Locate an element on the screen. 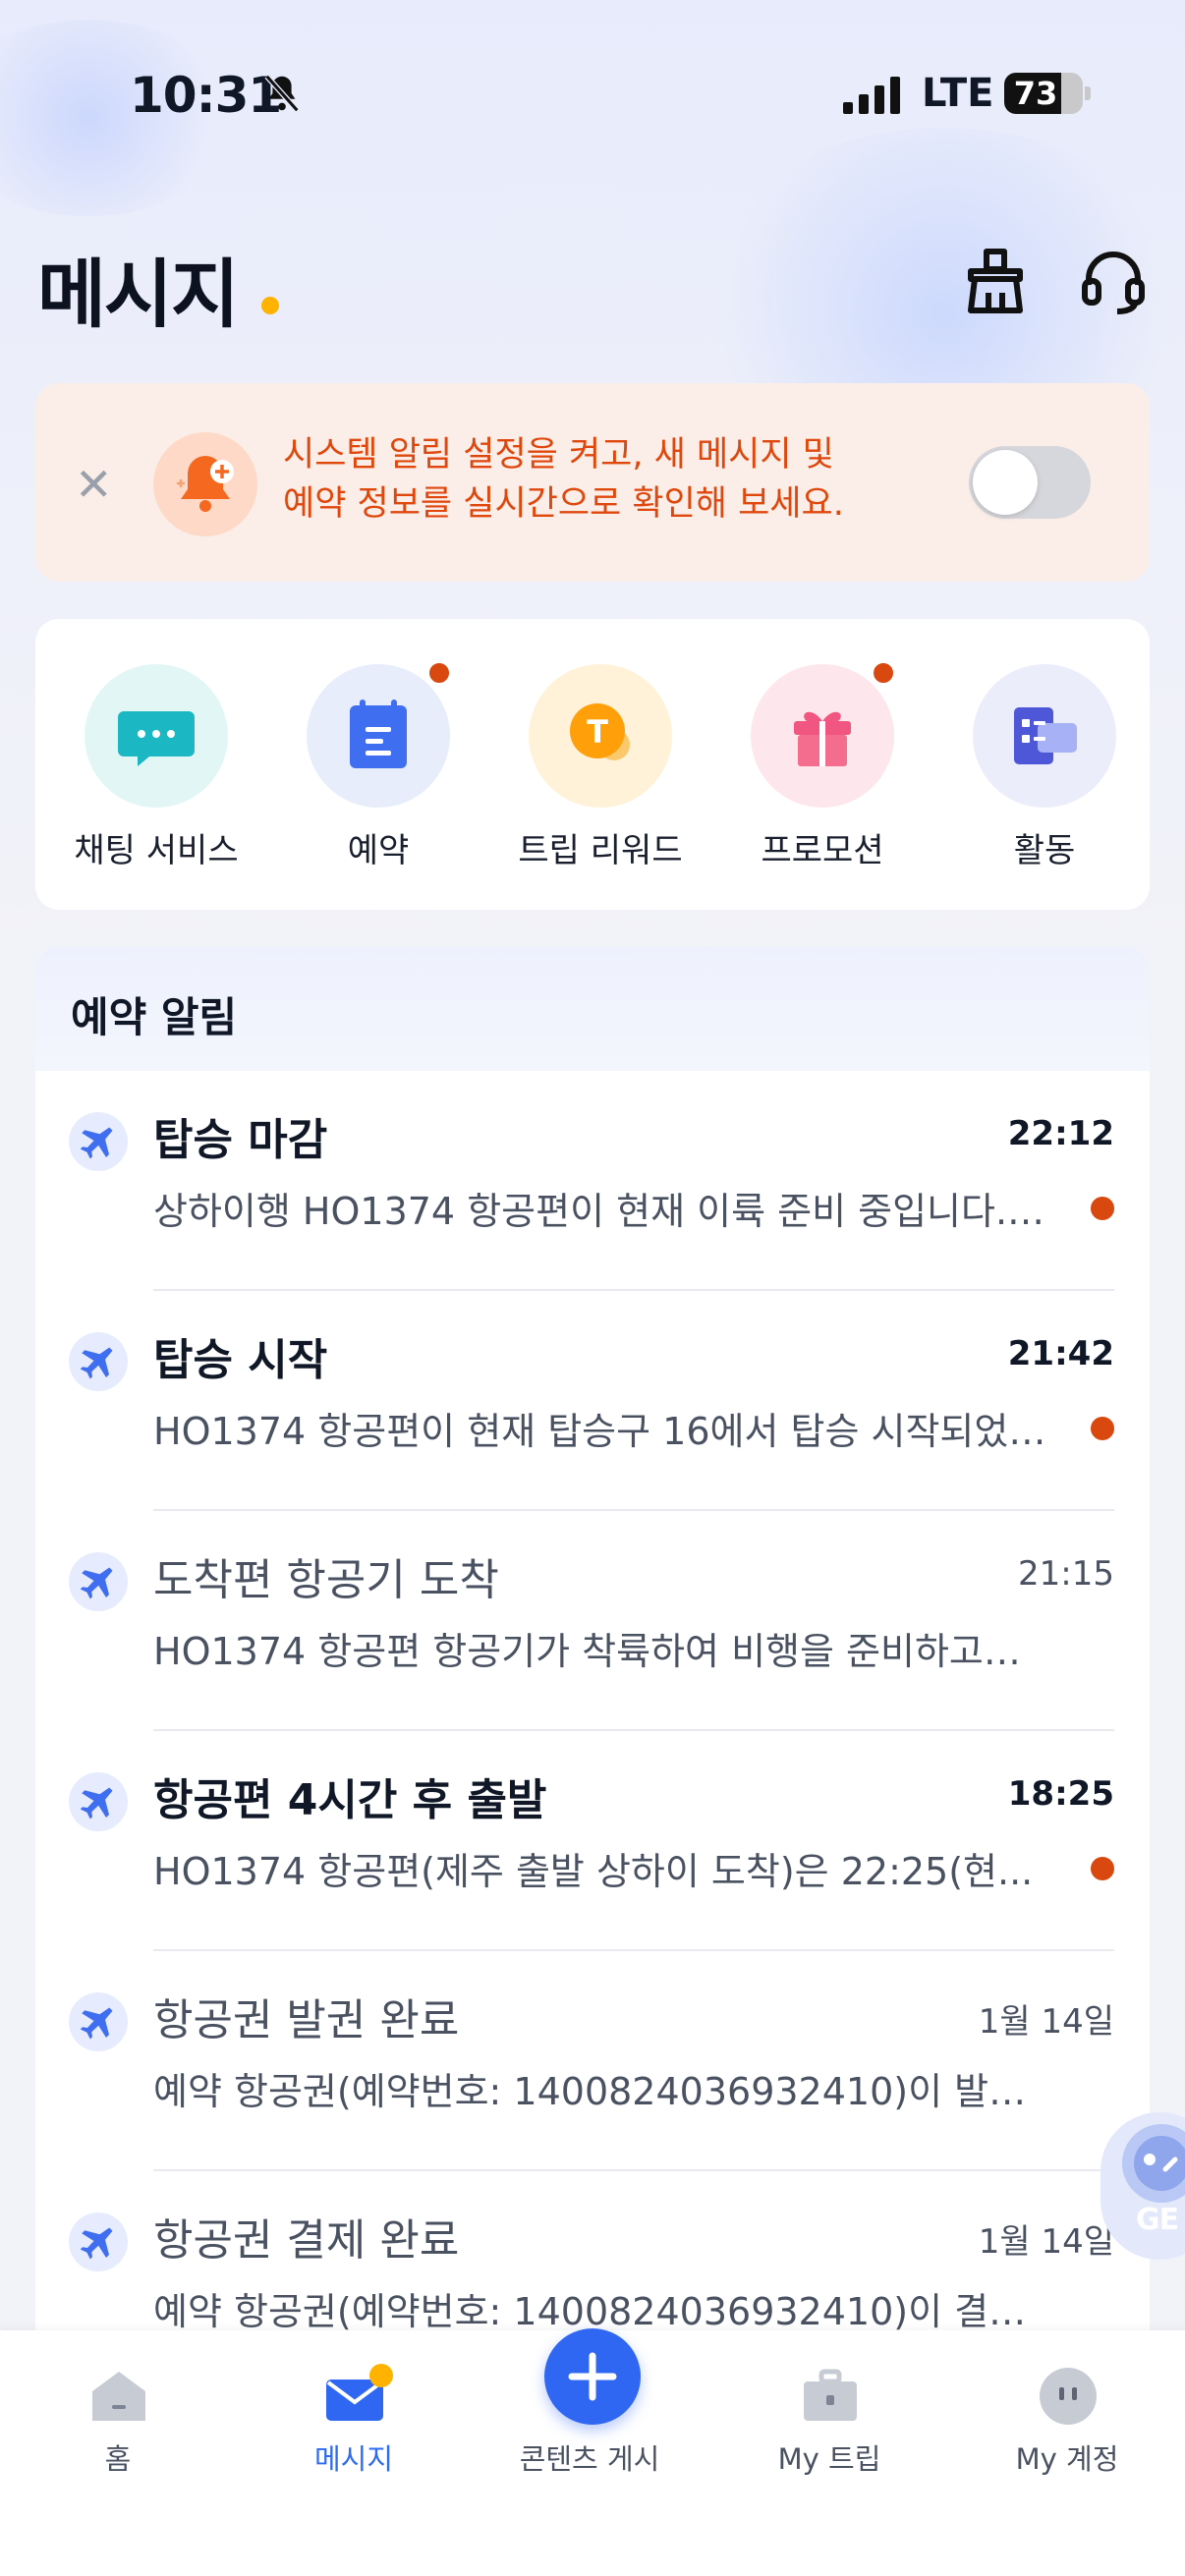 The height and width of the screenshot is (2576, 1185). plus-icon is located at coordinates (592, 2376).